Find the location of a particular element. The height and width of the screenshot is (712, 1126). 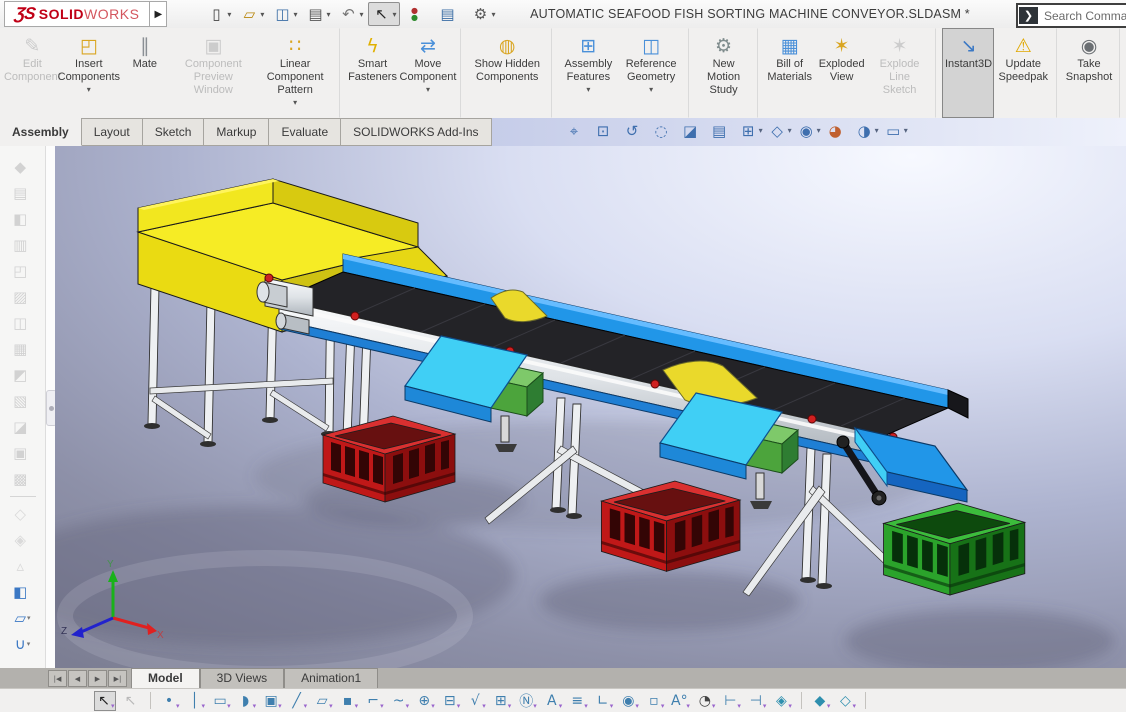

rebuild-traffic-light-button: ▾ is located at coordinates (417, 14).